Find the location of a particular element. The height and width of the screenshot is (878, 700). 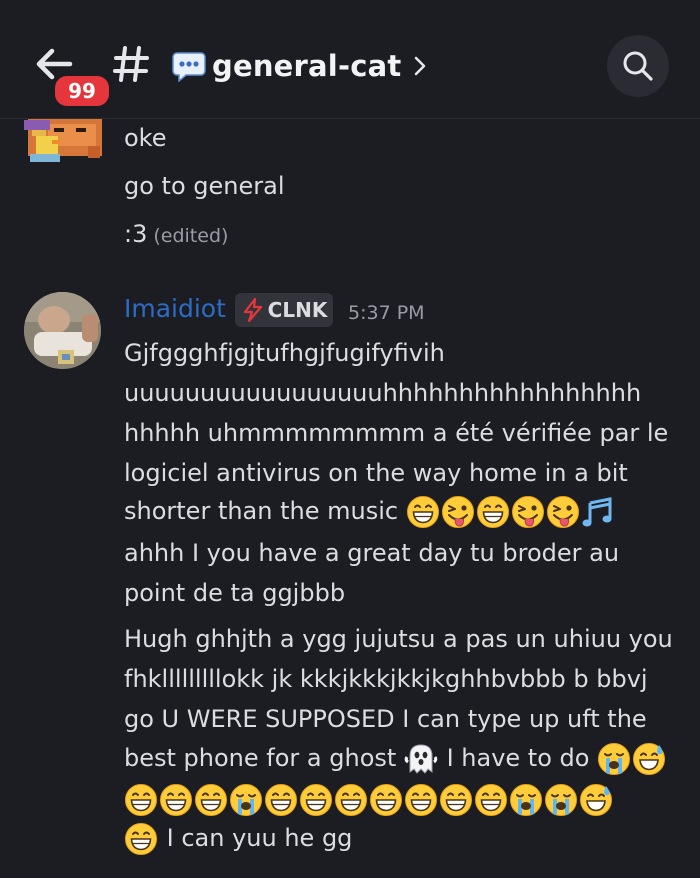

speech-bubble-icon is located at coordinates (189, 67).